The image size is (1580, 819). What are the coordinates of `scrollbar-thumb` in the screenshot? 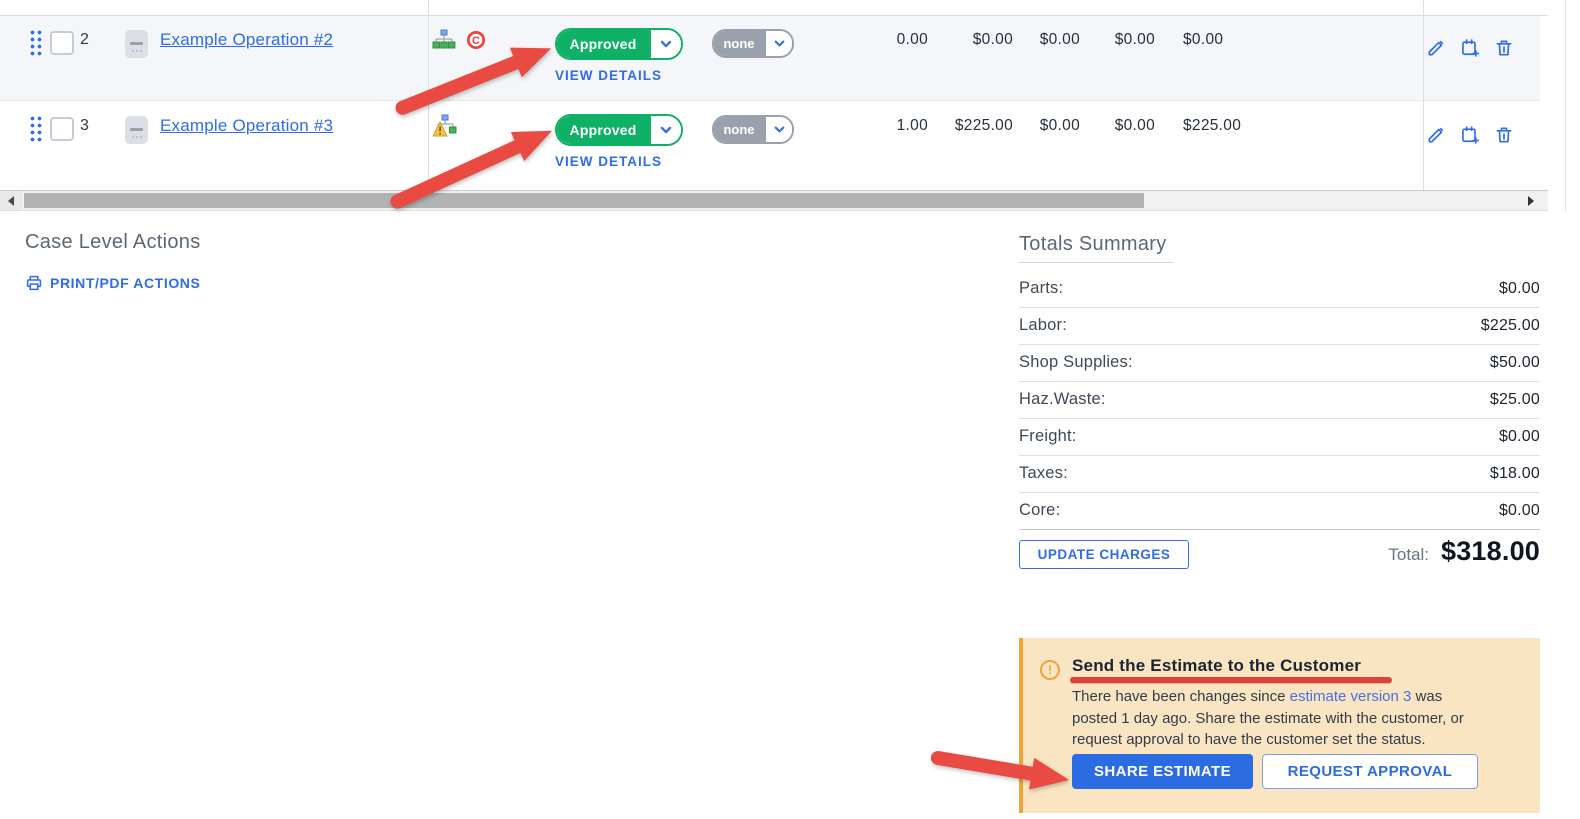 It's located at (584, 200).